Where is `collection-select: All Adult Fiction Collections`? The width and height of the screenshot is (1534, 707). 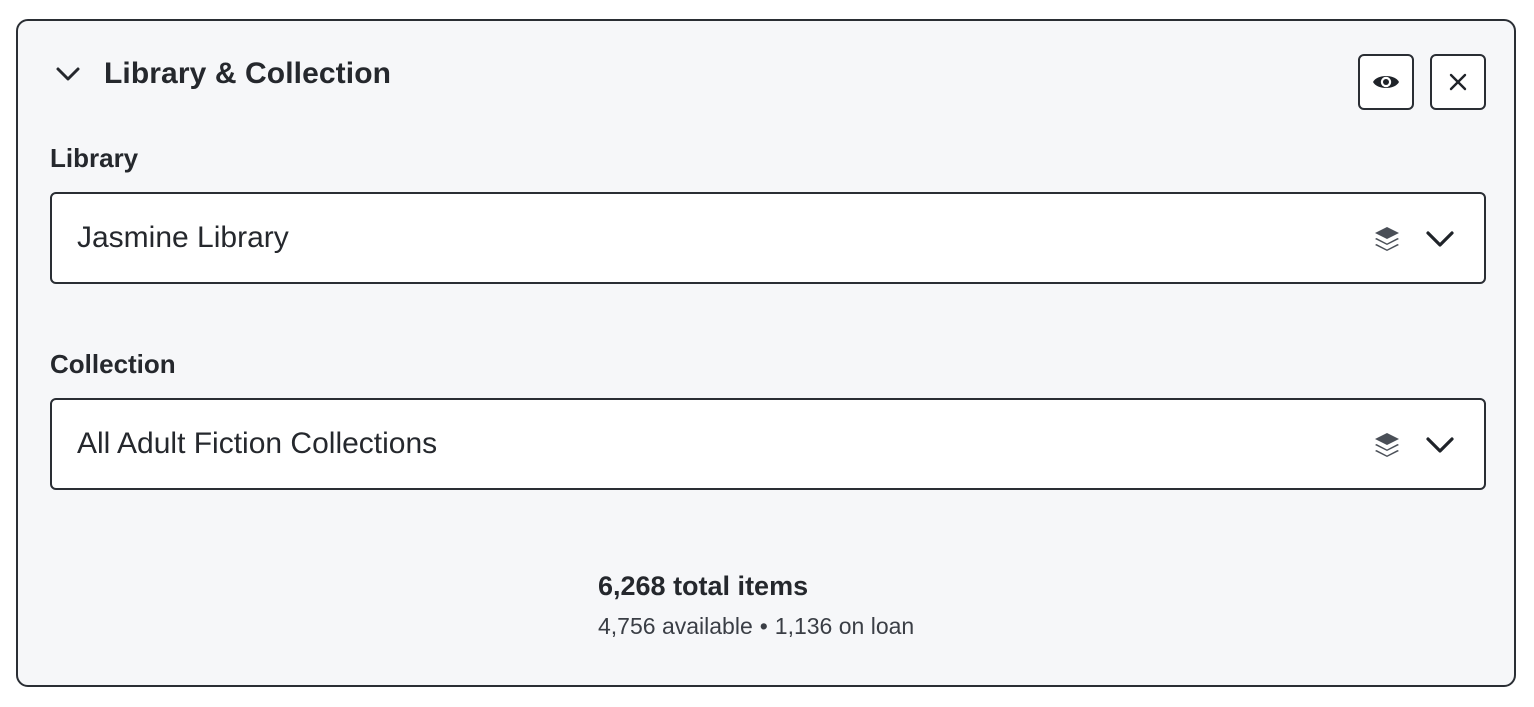
collection-select: All Adult Fiction Collections is located at coordinates (768, 444).